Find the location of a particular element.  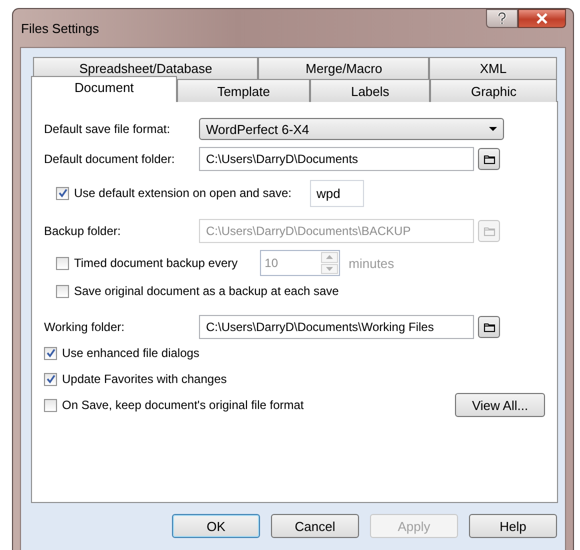

tab: Merge/Macro is located at coordinates (344, 68).